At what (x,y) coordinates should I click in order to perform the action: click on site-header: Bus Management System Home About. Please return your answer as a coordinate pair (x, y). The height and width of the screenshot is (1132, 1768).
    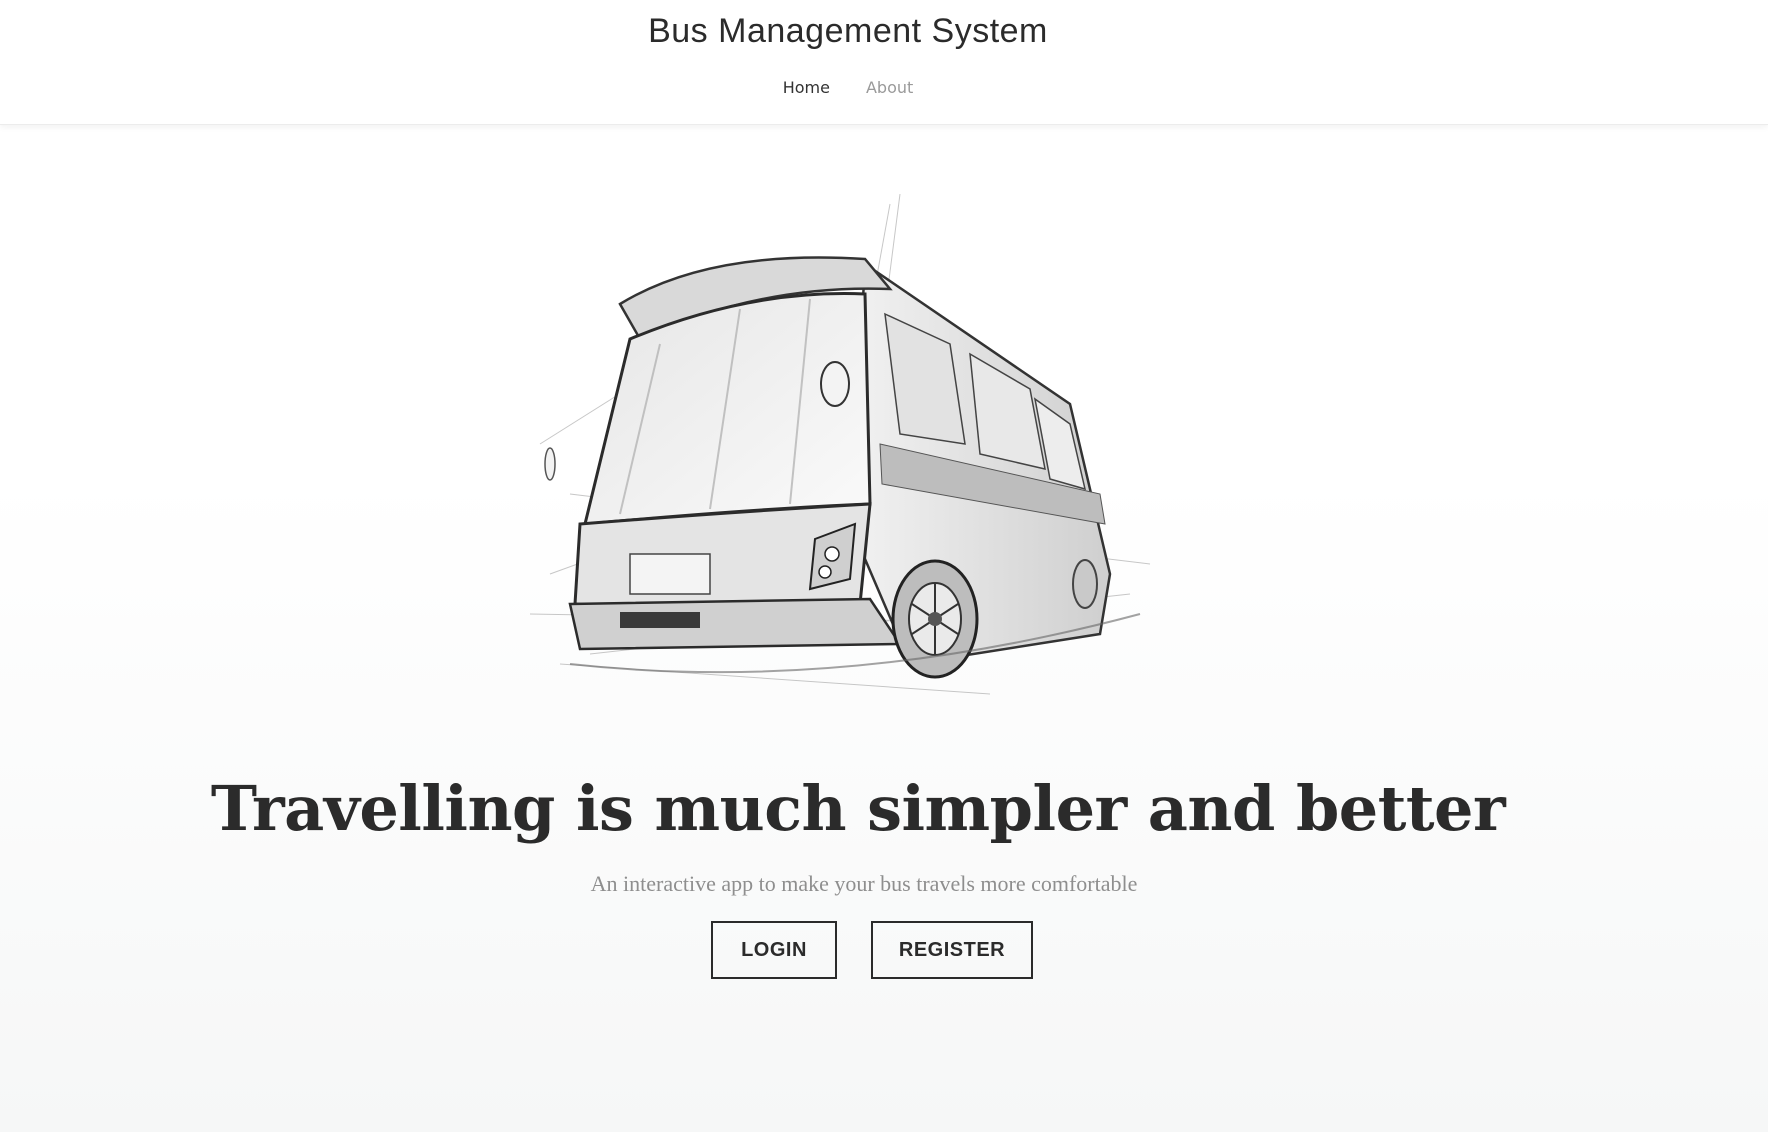
    Looking at the image, I should click on (884, 62).